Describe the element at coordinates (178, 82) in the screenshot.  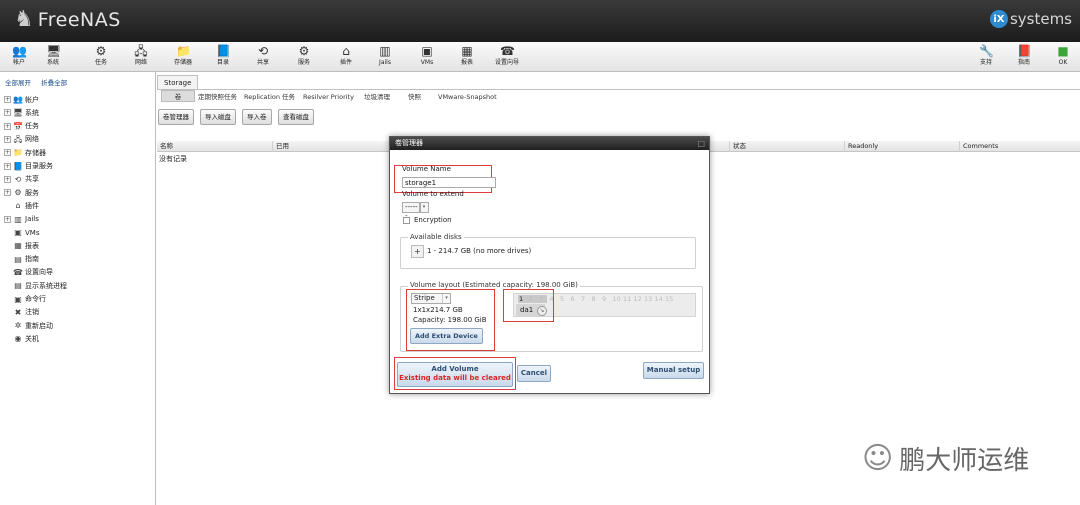
I see `tab-storage: Storage` at that location.